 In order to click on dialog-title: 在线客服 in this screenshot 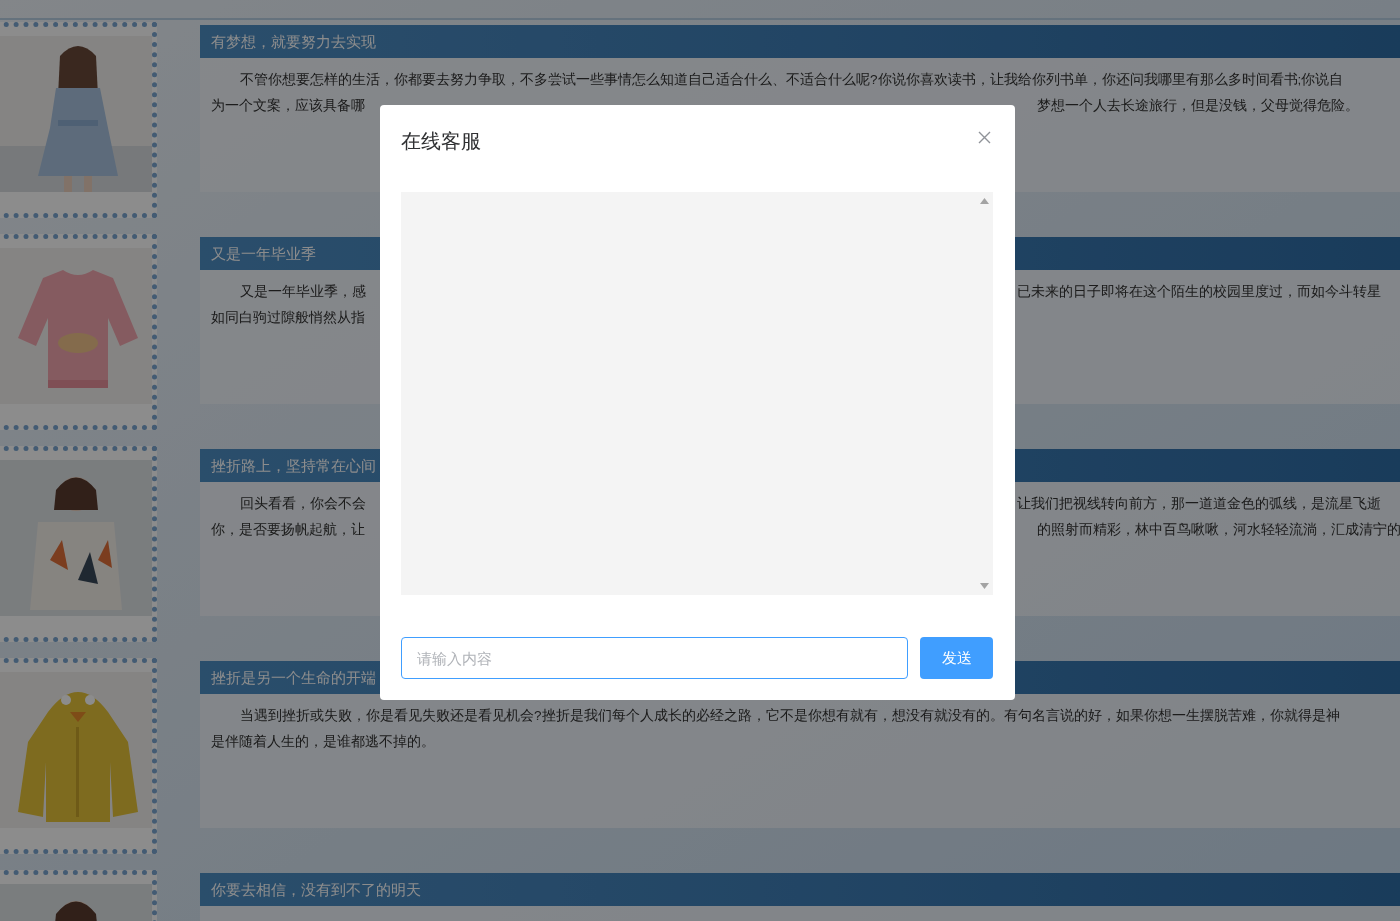, I will do `click(441, 141)`.